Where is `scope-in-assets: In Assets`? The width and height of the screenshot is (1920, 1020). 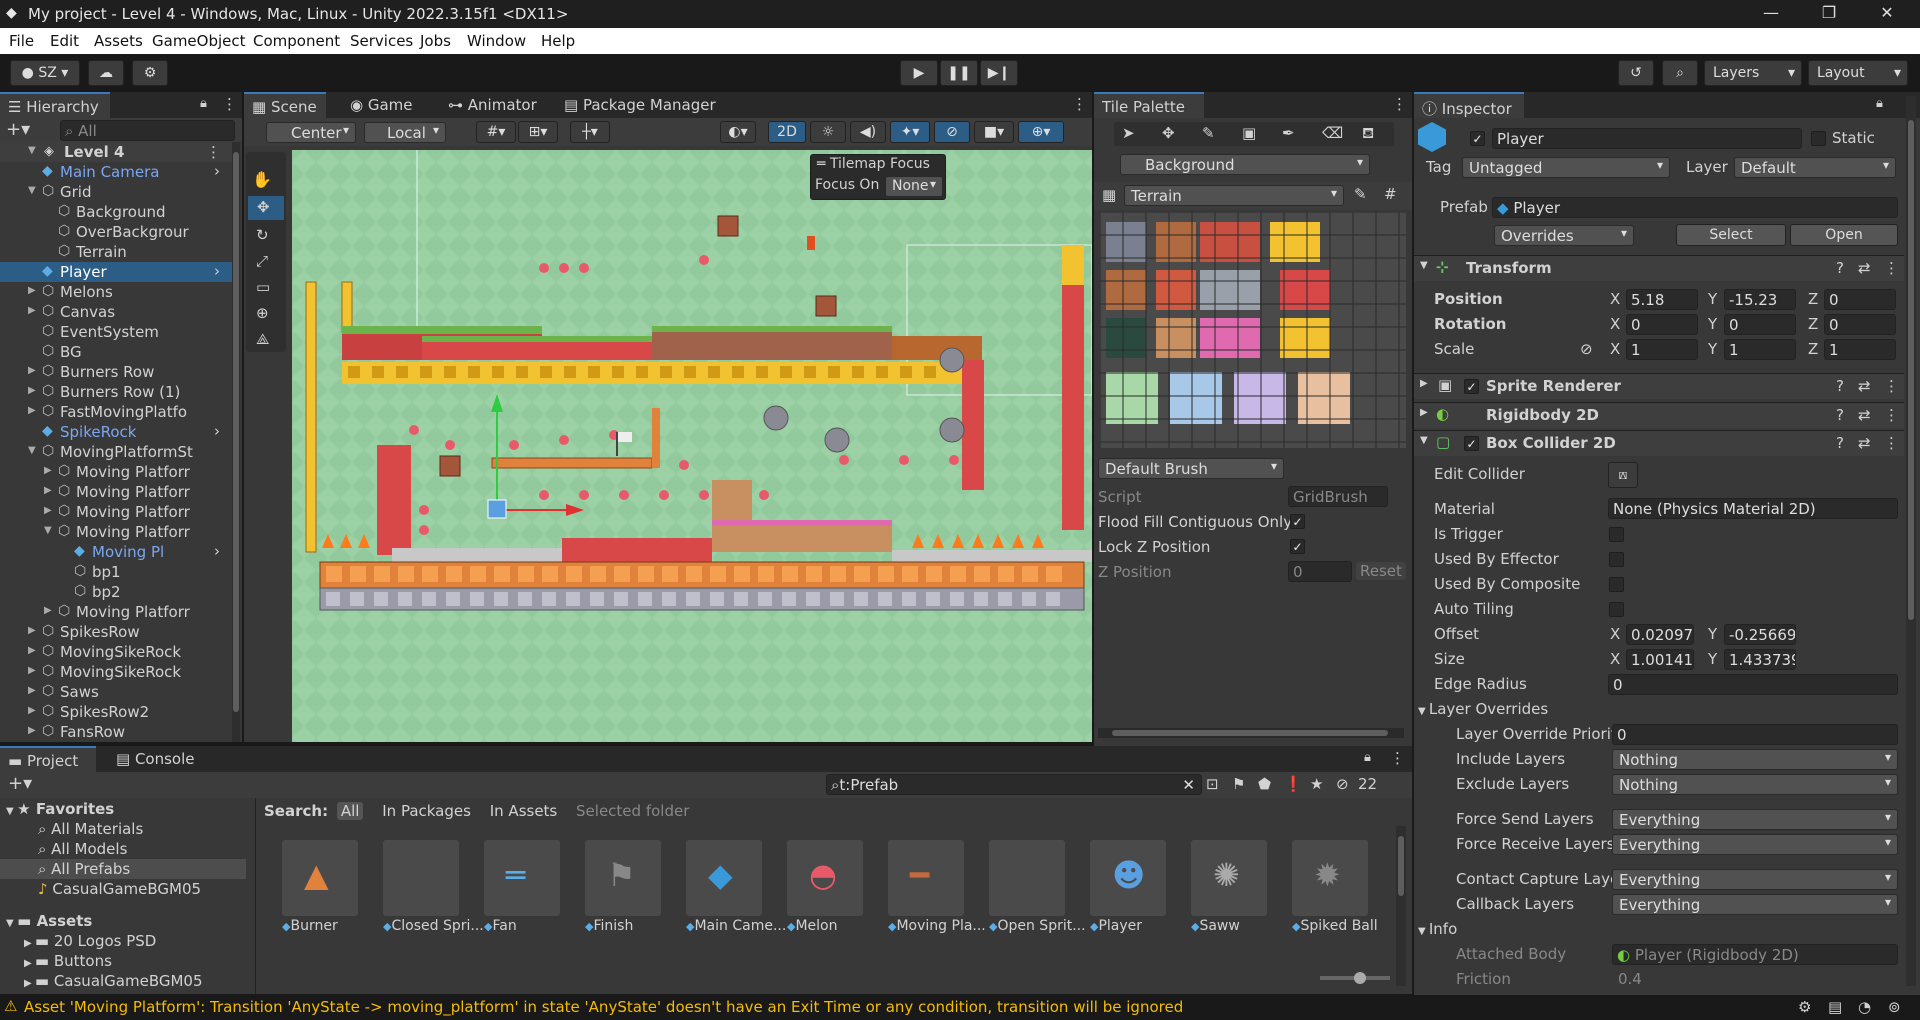
scope-in-assets: In Assets is located at coordinates (524, 811).